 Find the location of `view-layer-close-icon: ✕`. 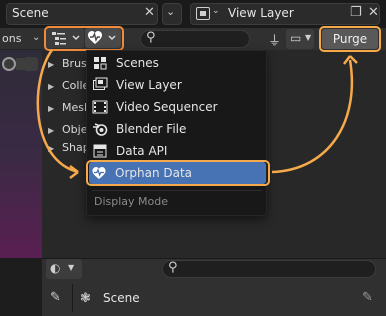

view-layer-close-icon: ✕ is located at coordinates (373, 12).